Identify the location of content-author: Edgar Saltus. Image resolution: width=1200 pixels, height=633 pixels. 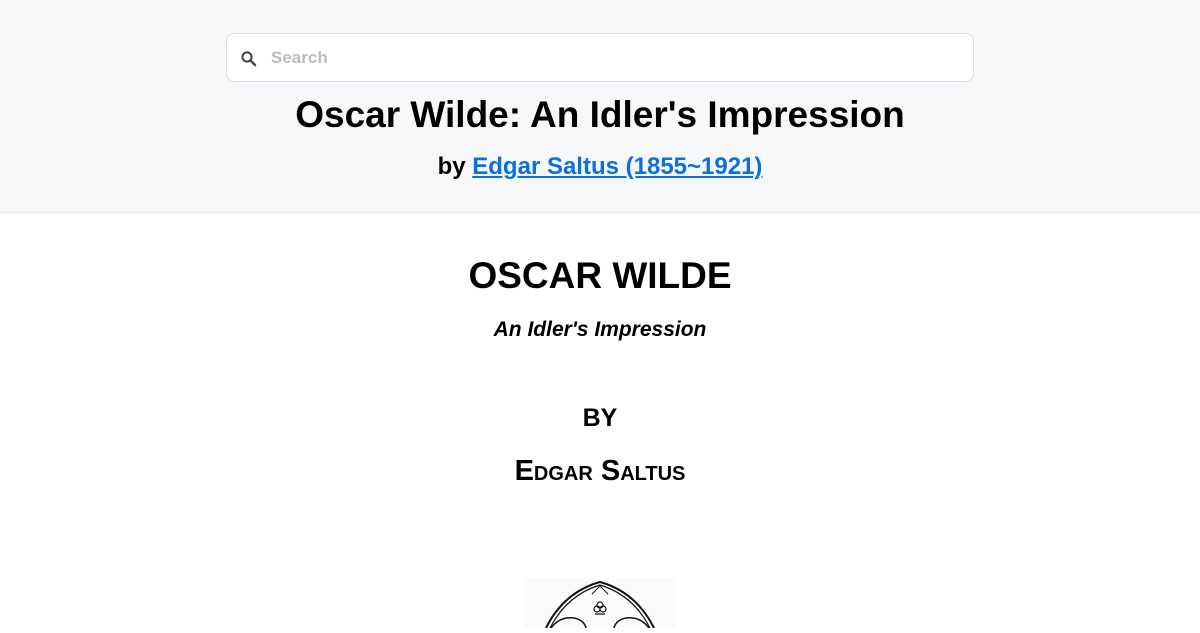
(600, 471).